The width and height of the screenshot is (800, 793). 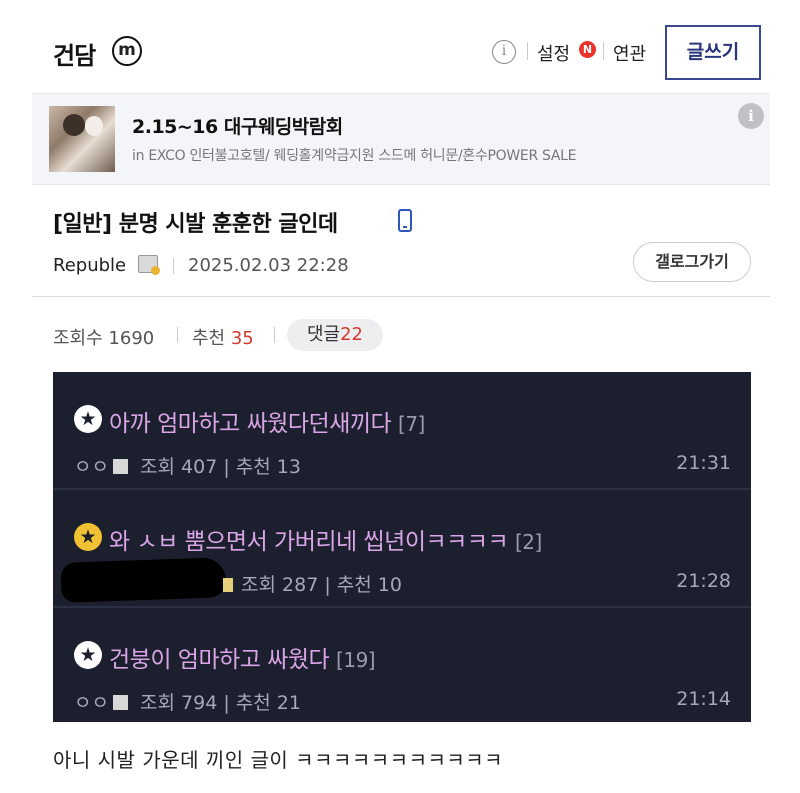 What do you see at coordinates (288, 467) in the screenshot?
I see `list-item-recommend: 13` at bounding box center [288, 467].